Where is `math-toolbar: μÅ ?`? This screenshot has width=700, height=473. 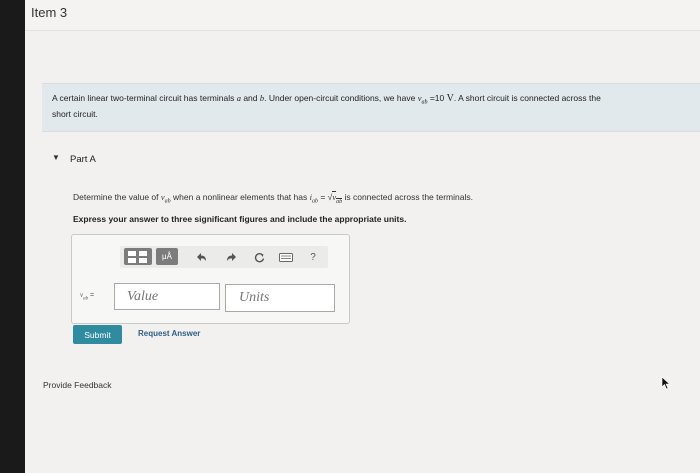 math-toolbar: μÅ ? is located at coordinates (224, 257).